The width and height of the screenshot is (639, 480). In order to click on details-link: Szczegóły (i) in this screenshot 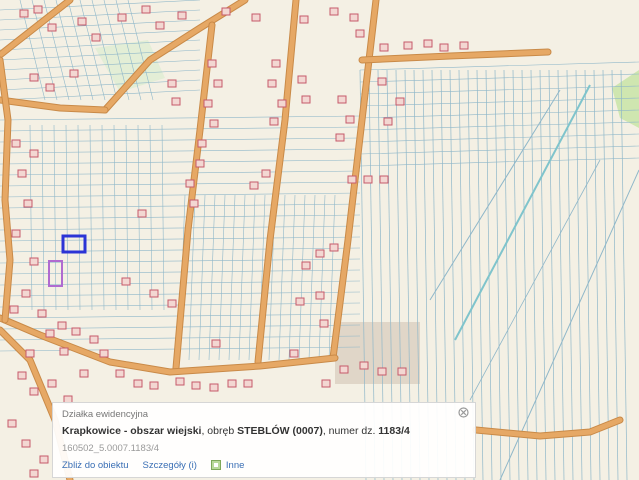, I will do `click(170, 465)`.